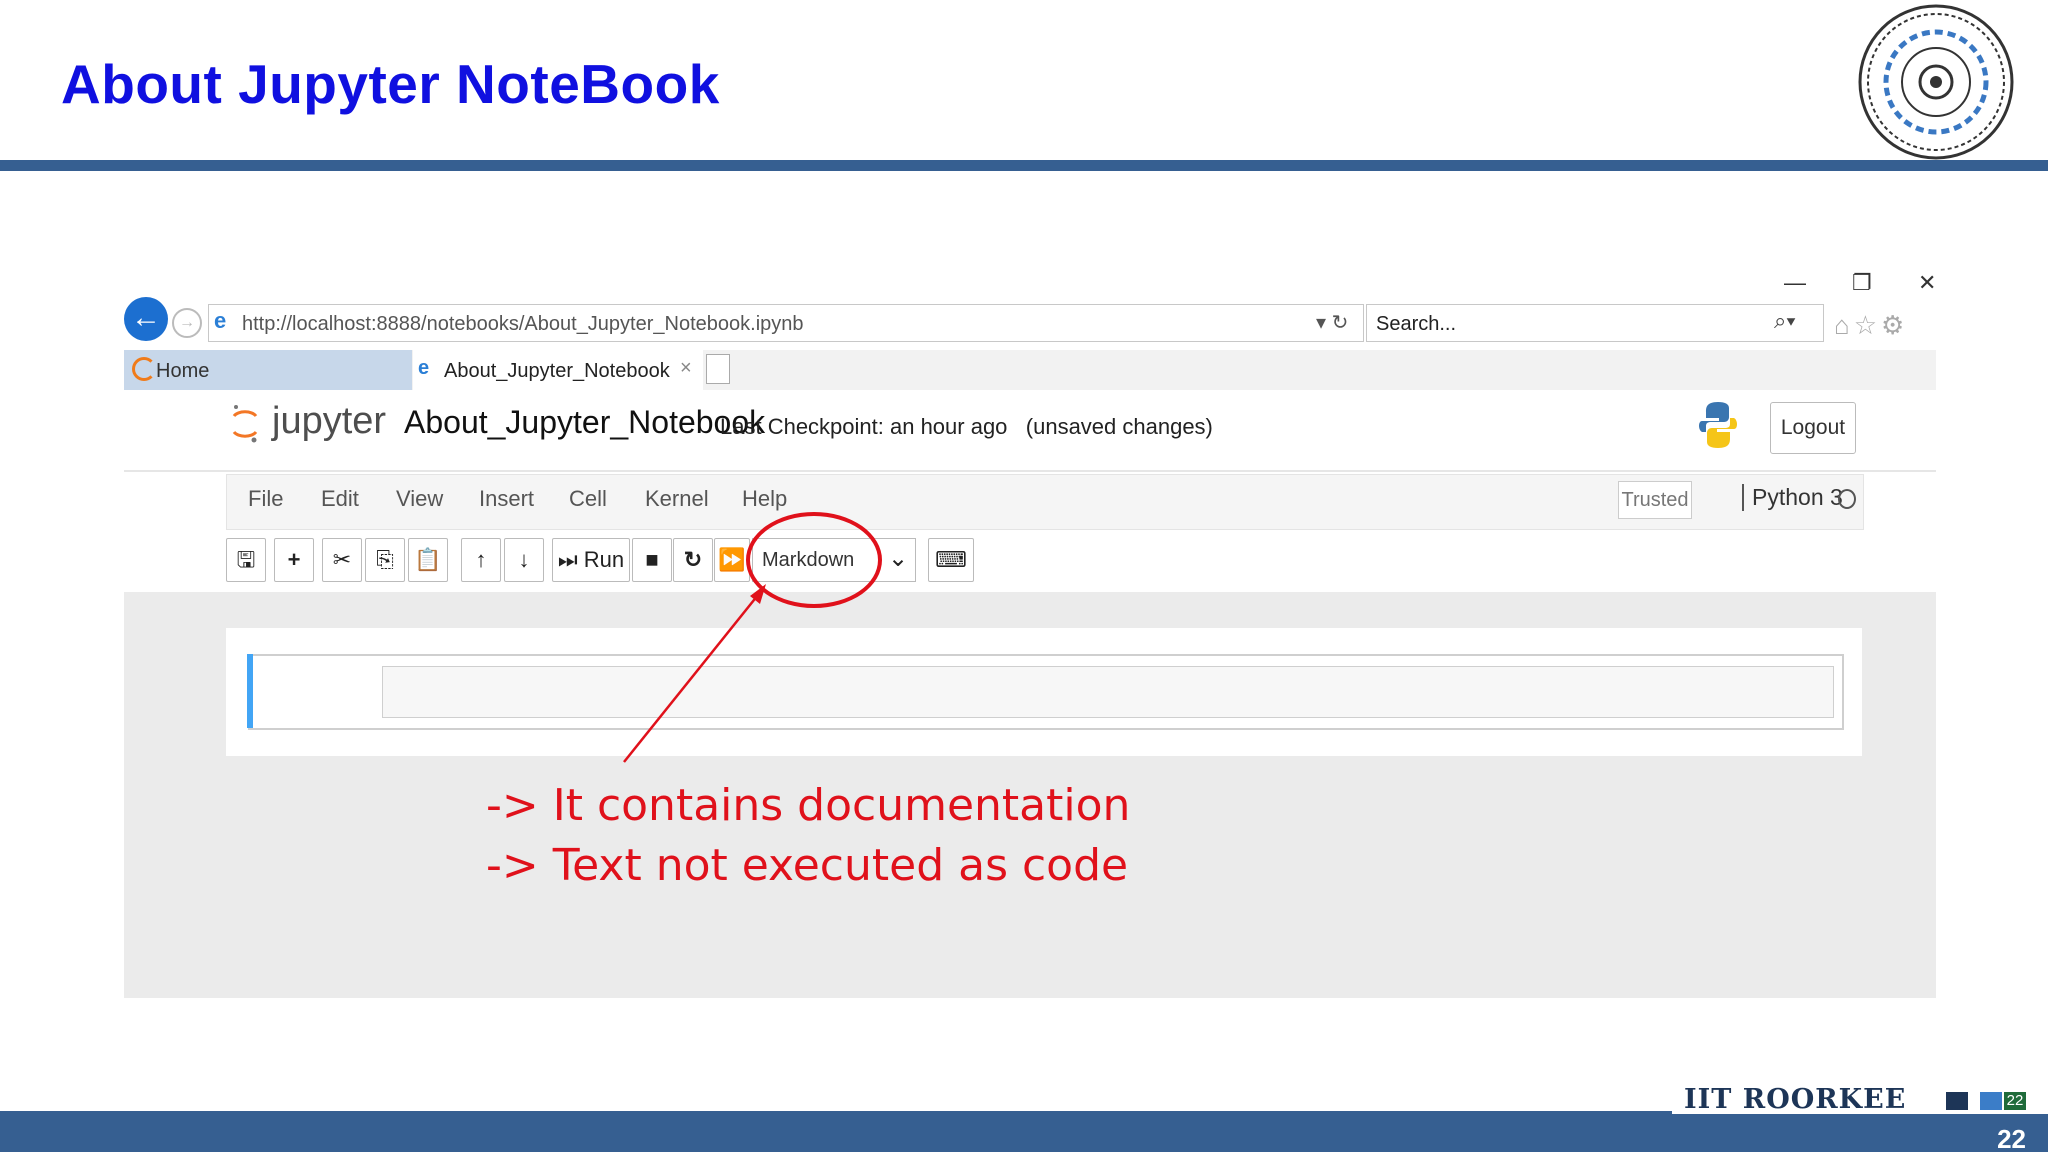 The image size is (2048, 1155). Describe the element at coordinates (951, 560) in the screenshot. I see `keyboard-icon: ⌨` at that location.